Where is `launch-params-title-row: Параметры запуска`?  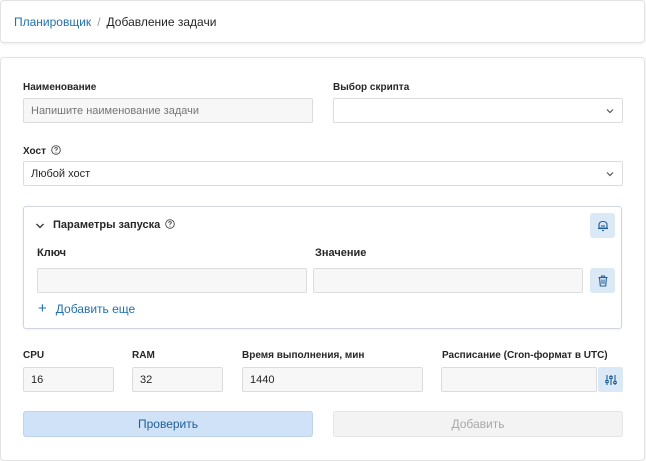
launch-params-title-row: Параметры запуска is located at coordinates (114, 225).